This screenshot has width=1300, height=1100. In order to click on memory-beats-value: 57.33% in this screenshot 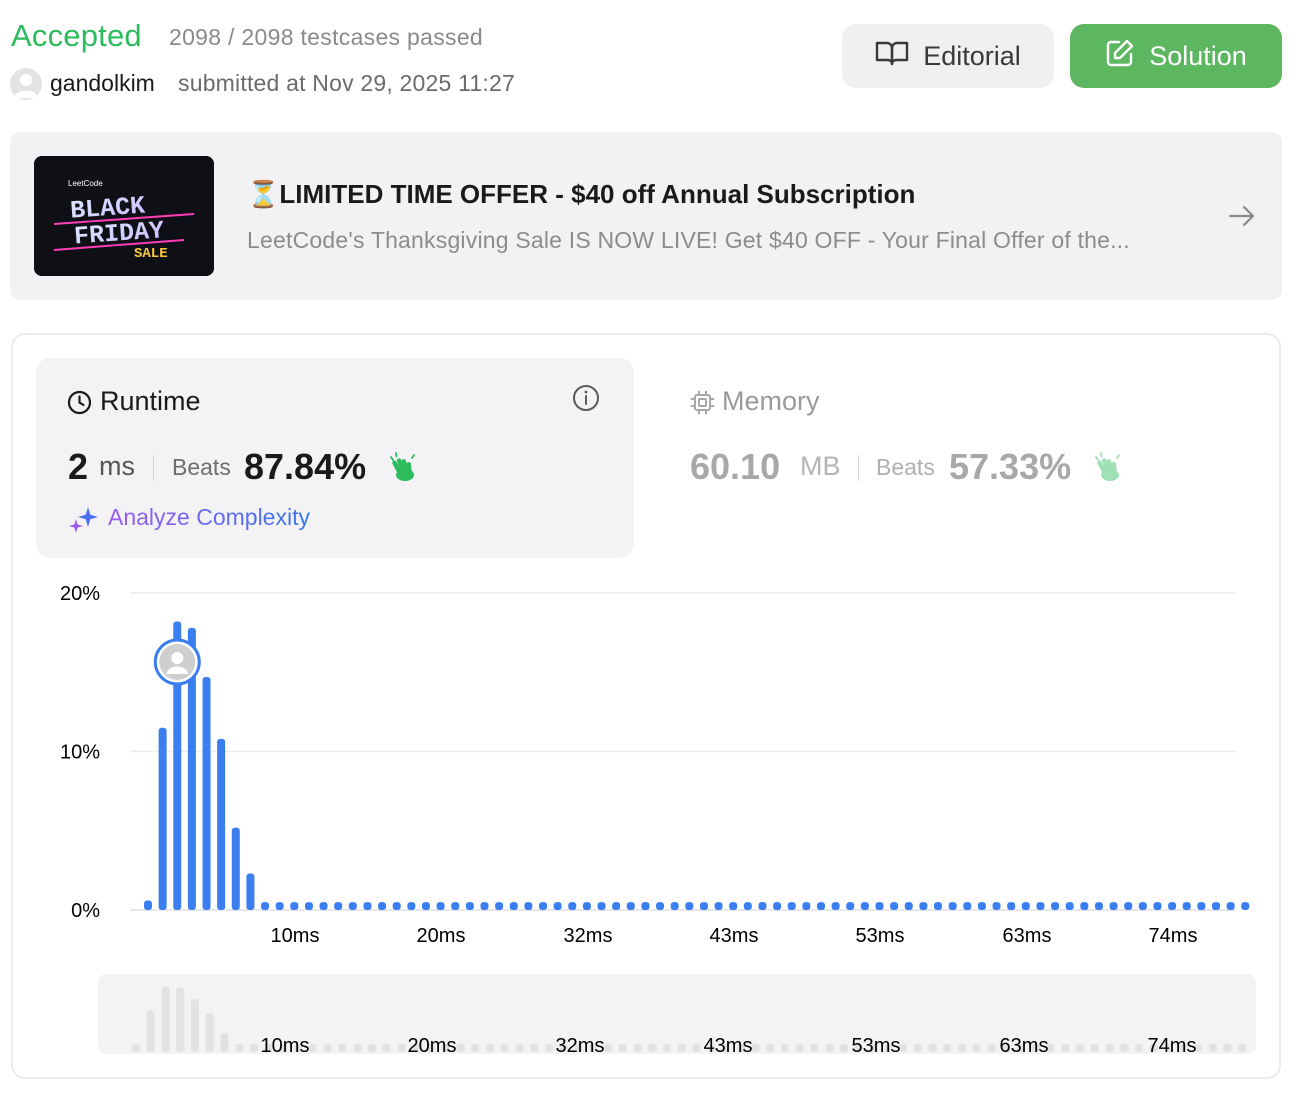, I will do `click(1010, 466)`.